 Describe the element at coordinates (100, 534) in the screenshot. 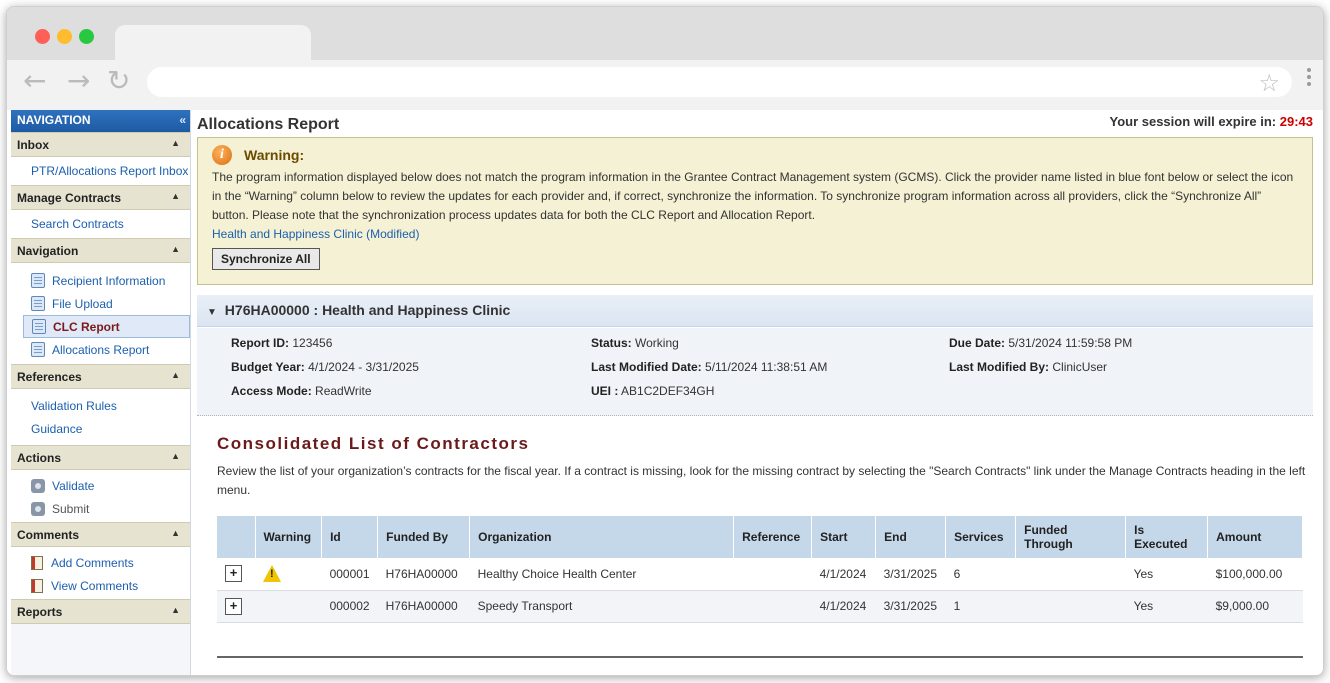

I see `sidebar-section-comments: Comments ▲` at that location.